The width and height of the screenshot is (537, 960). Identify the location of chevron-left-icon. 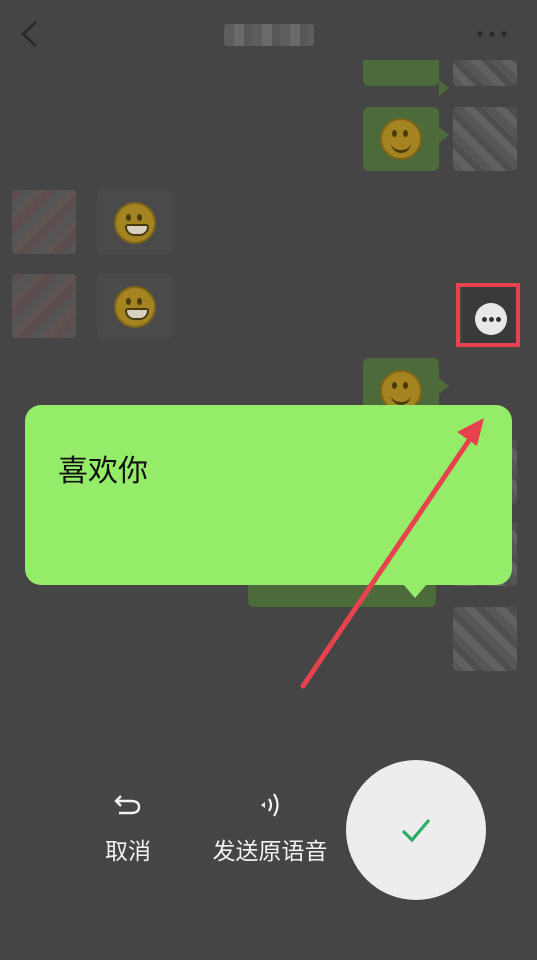
(30, 34).